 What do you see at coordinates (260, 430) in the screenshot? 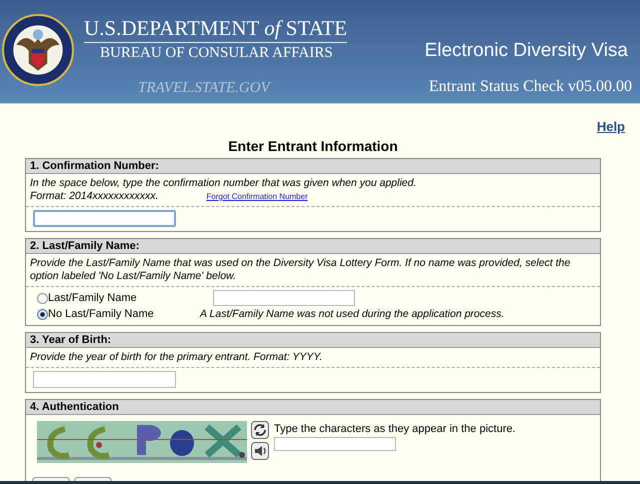
I see `refresh-icon` at bounding box center [260, 430].